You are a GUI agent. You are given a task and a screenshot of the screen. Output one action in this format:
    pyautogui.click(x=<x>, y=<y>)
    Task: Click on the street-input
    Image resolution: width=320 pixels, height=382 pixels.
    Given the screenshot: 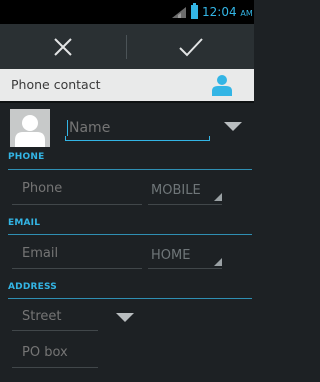 What is the action you would take?
    pyautogui.click(x=62, y=316)
    